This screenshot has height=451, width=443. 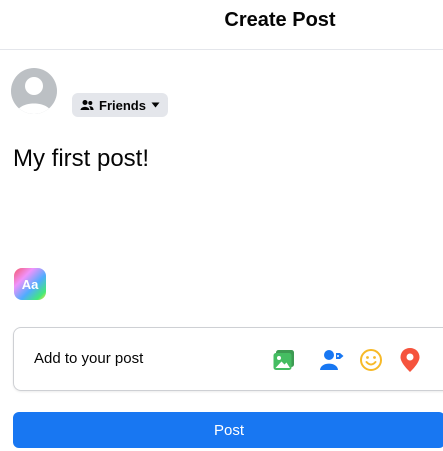 What do you see at coordinates (155, 105) in the screenshot?
I see `caret-down-icon` at bounding box center [155, 105].